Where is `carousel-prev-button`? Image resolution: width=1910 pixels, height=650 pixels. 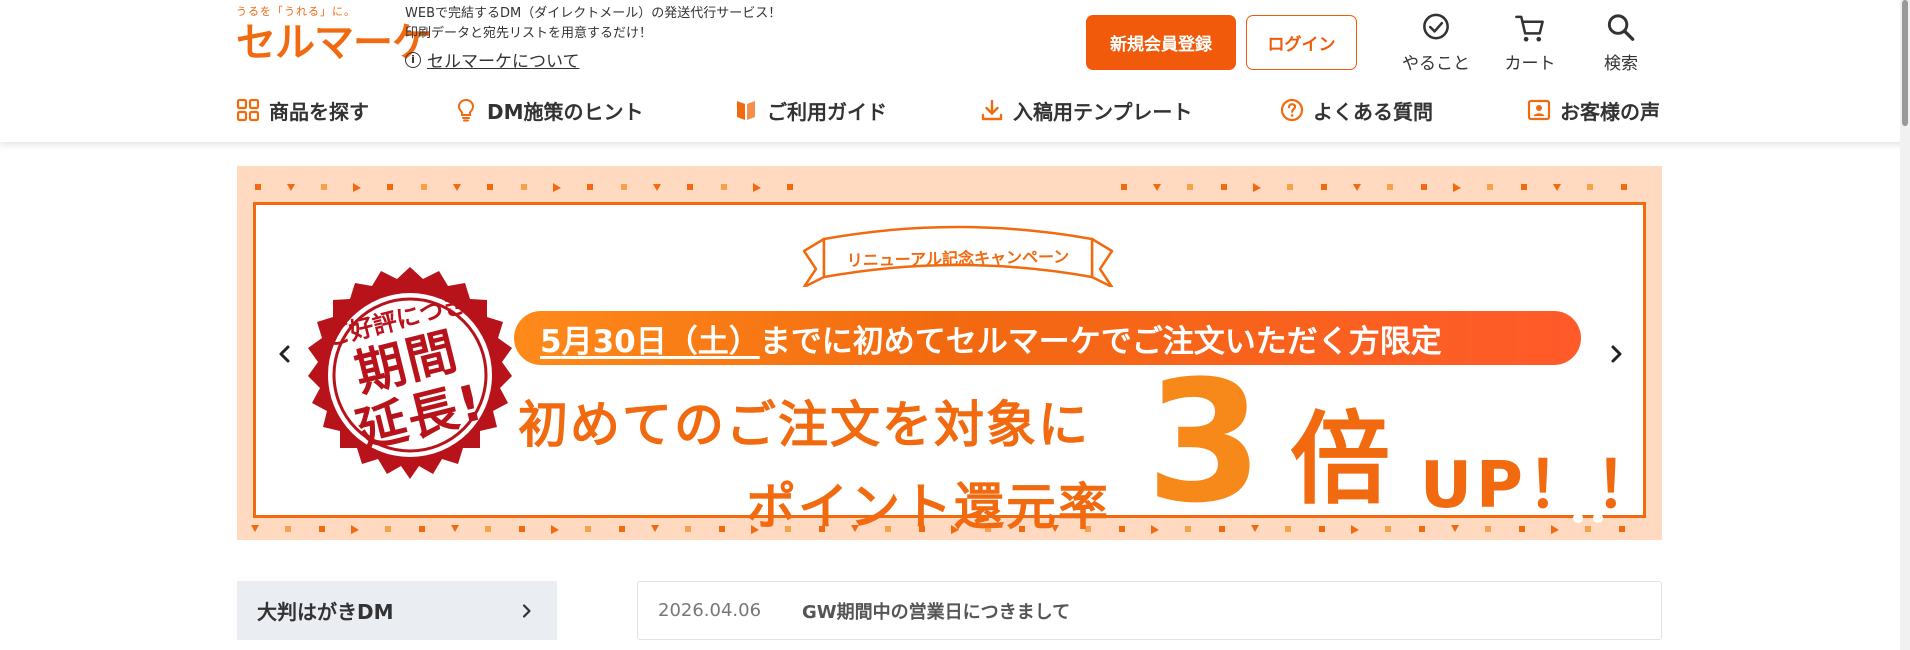
carousel-prev-button is located at coordinates (285, 354).